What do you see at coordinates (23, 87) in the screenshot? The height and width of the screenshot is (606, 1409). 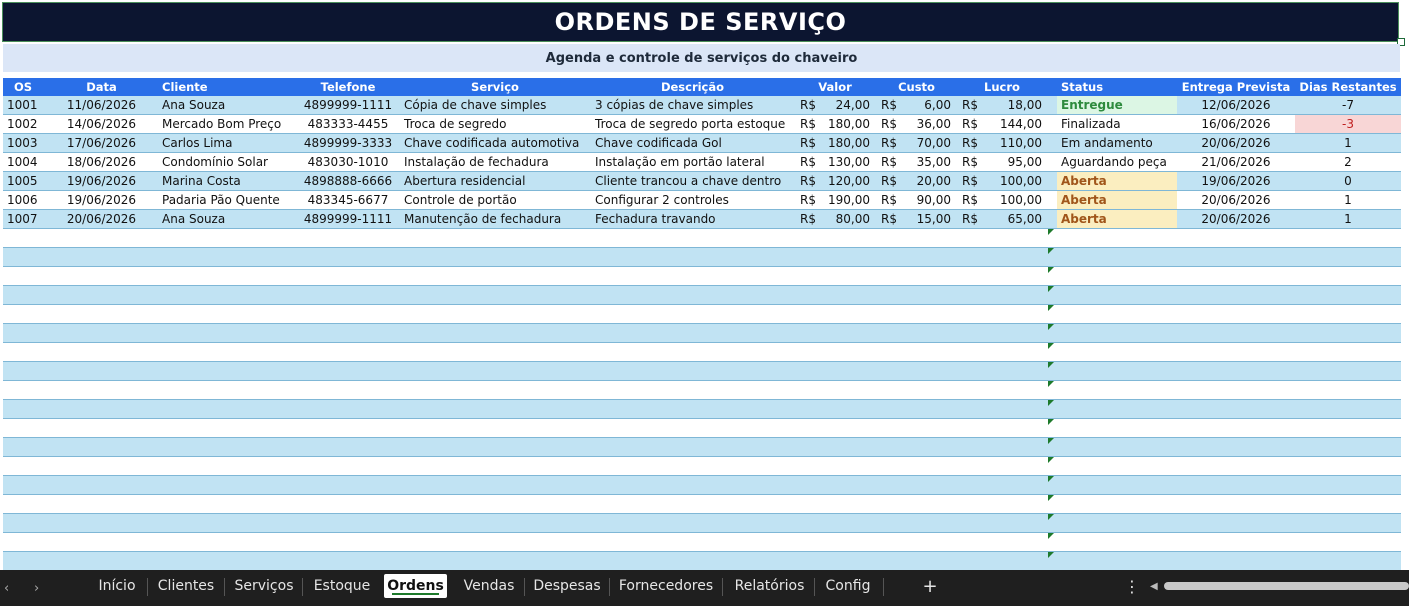 I see `header-os: OS` at bounding box center [23, 87].